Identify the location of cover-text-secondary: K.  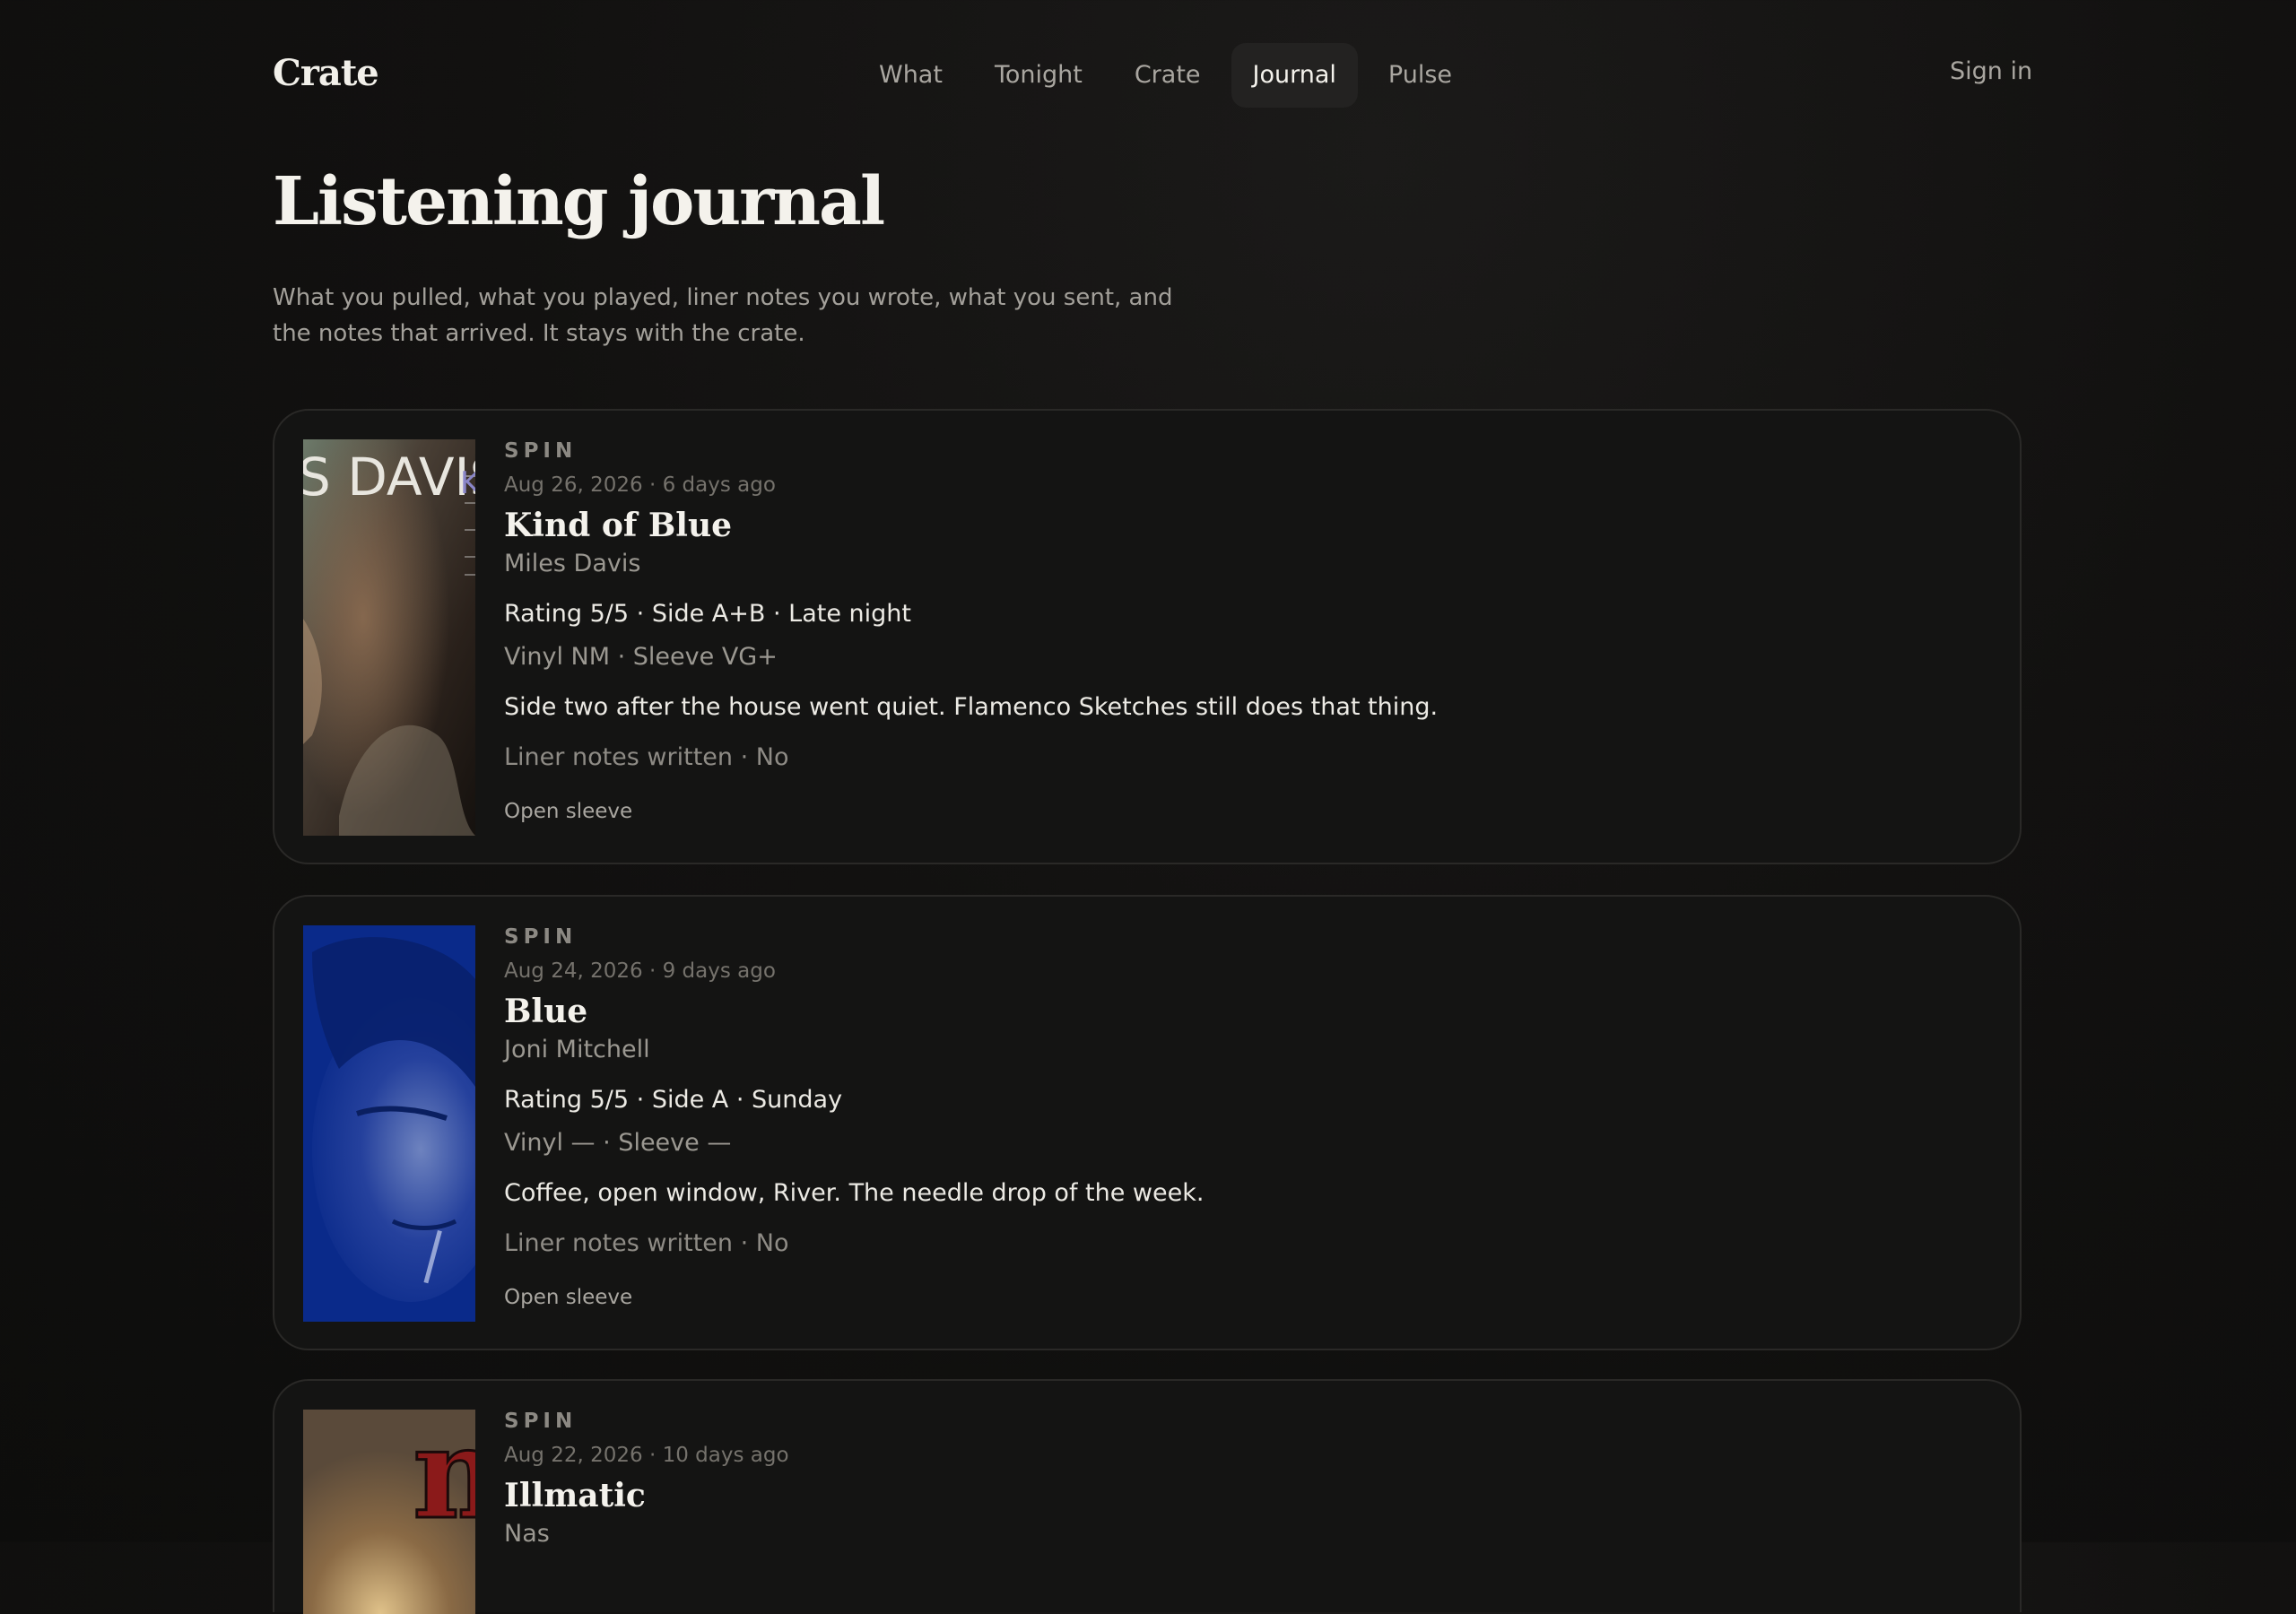
(467, 483).